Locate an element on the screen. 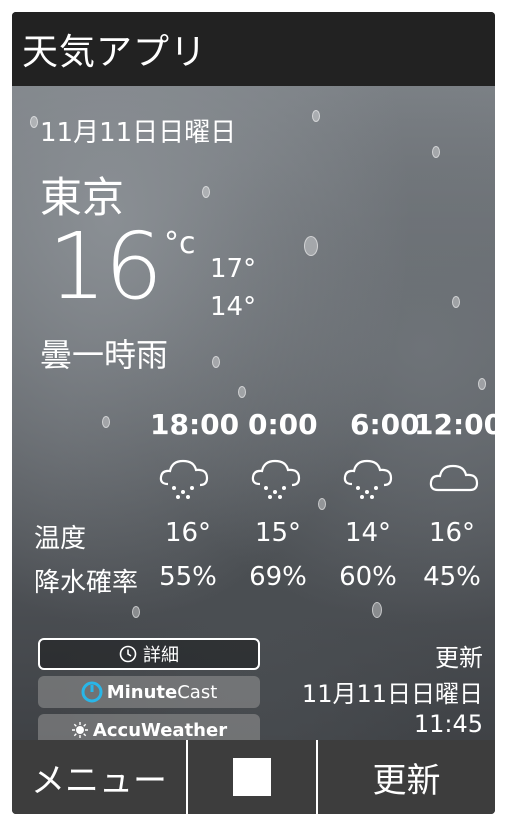  menu-label: メニュー is located at coordinates (99, 780).